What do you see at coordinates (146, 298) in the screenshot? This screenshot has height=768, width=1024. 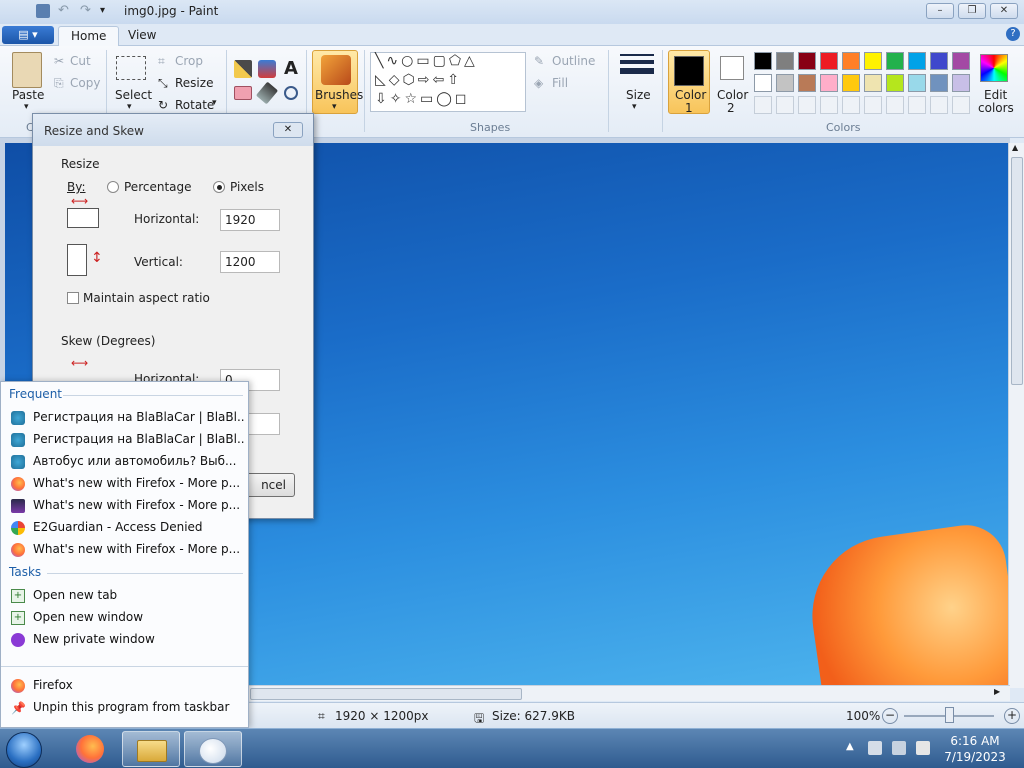 I see `maintain-aspect-label: Maintain aspect ratio` at bounding box center [146, 298].